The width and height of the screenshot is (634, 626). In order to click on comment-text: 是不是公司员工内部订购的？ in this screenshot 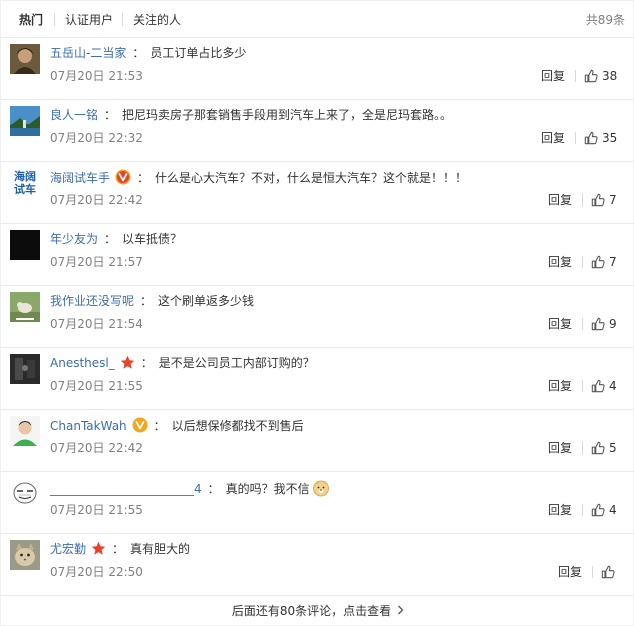, I will do `click(236, 363)`.